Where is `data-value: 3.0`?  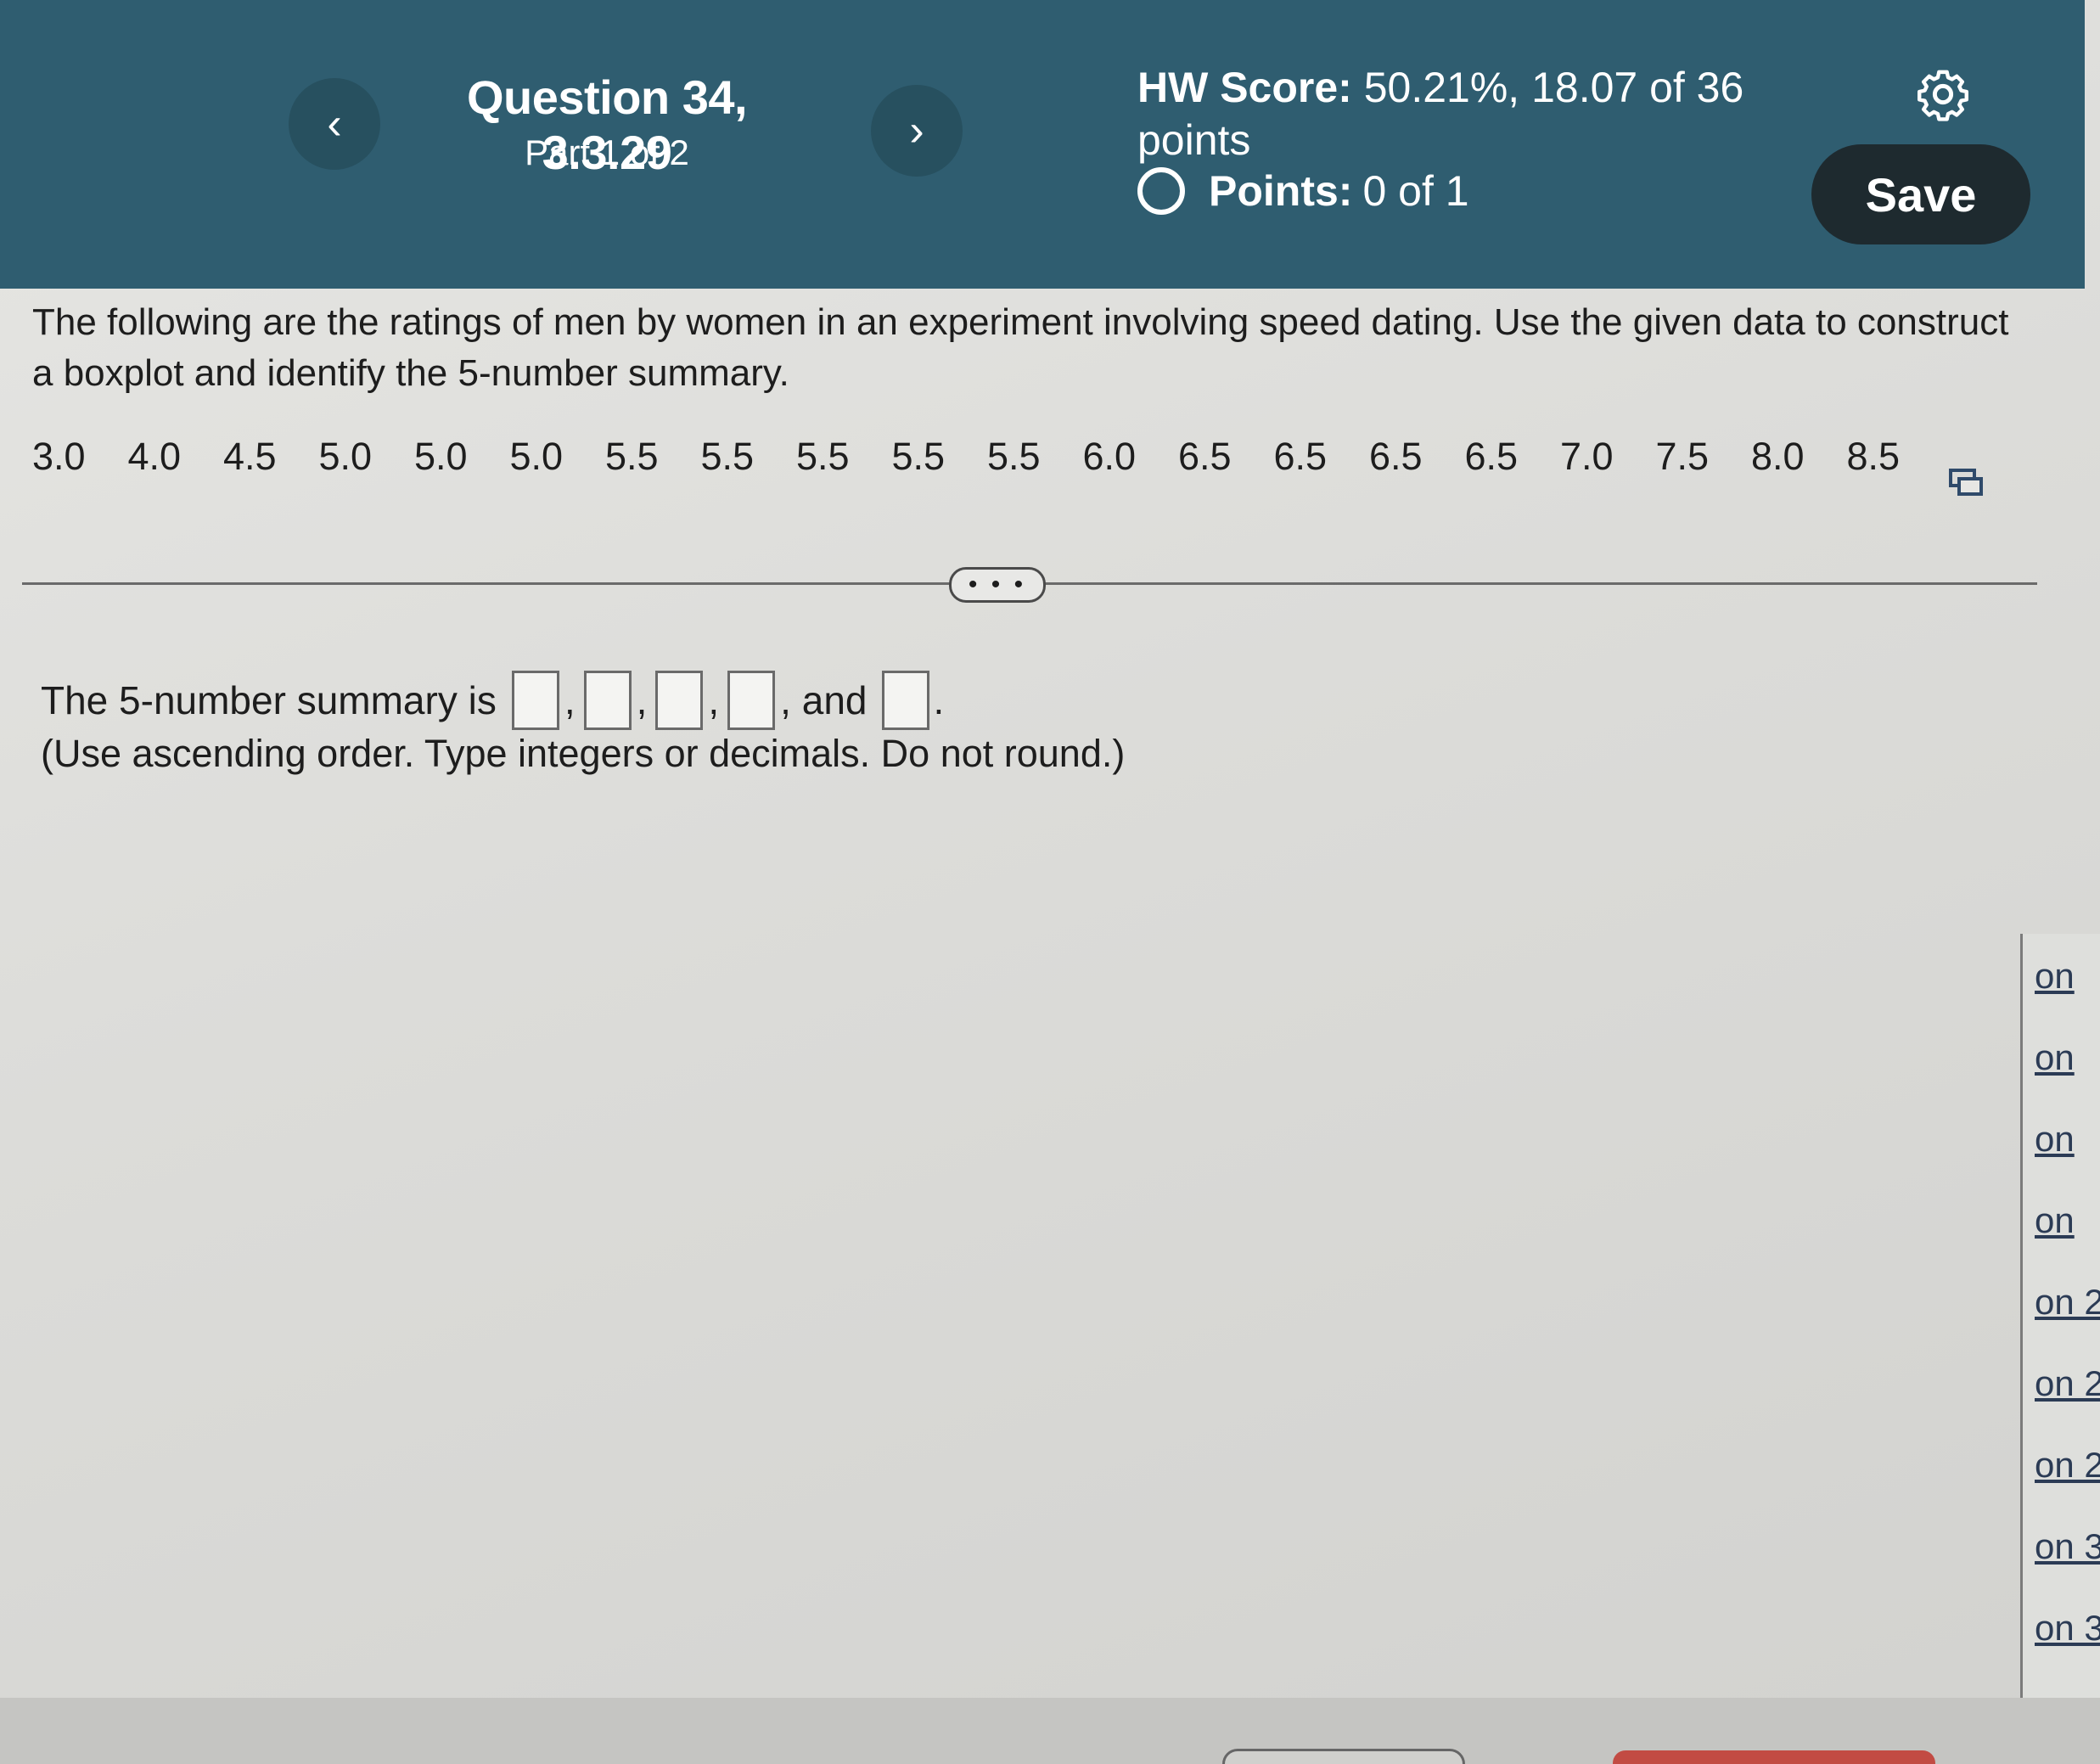 data-value: 3.0 is located at coordinates (59, 456).